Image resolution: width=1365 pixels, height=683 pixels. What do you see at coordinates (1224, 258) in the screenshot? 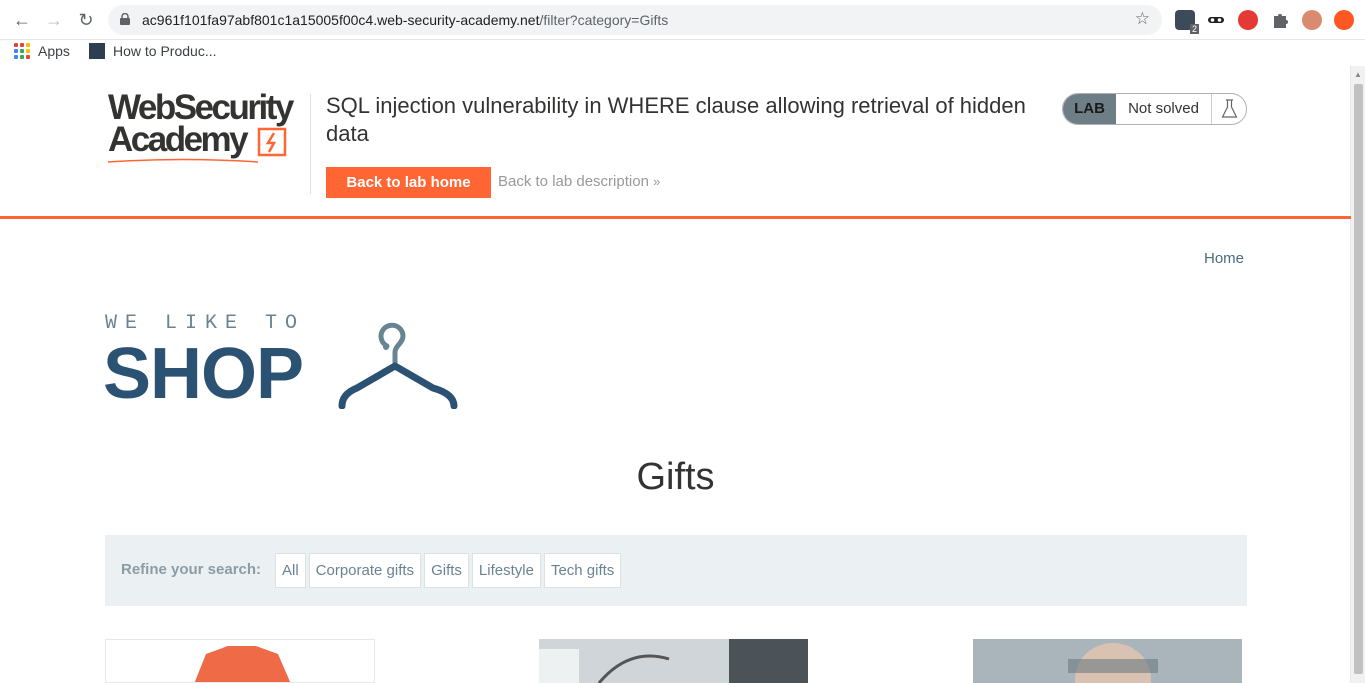
I see `home-link: Home` at bounding box center [1224, 258].